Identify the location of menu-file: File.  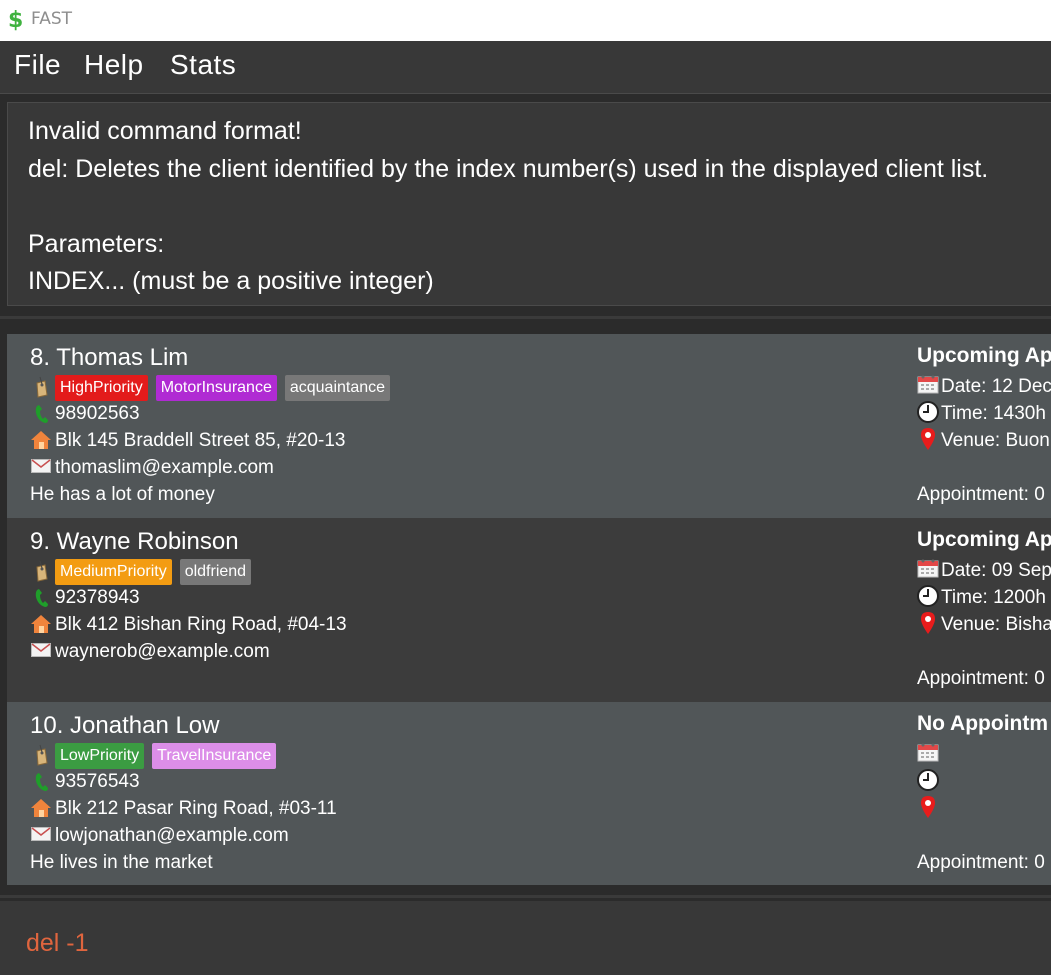
(37, 65).